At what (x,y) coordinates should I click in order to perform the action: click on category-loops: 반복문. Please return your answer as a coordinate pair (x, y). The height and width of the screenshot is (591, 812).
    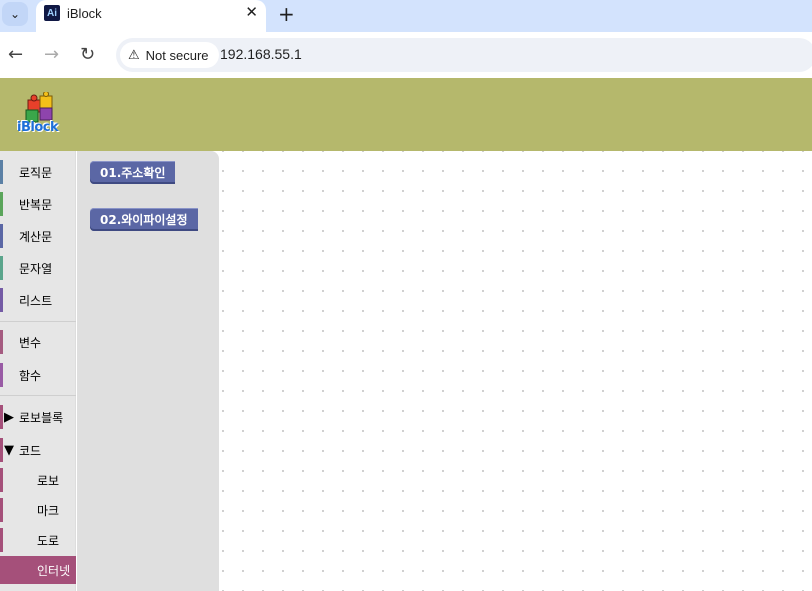
    Looking at the image, I should click on (38, 204).